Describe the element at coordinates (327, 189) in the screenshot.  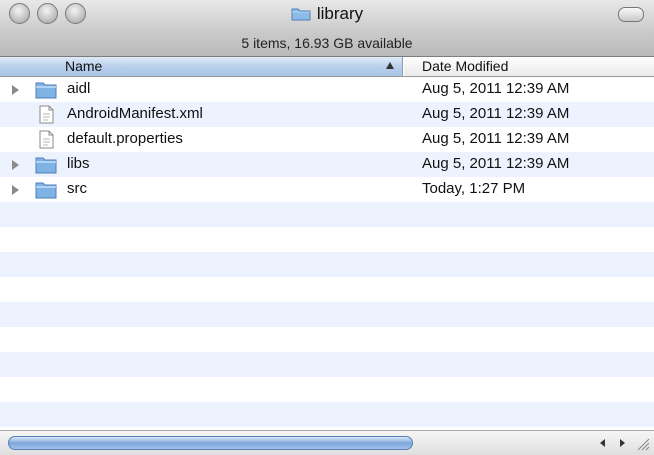
I see `file-row: src Today, 1:27 PM` at that location.